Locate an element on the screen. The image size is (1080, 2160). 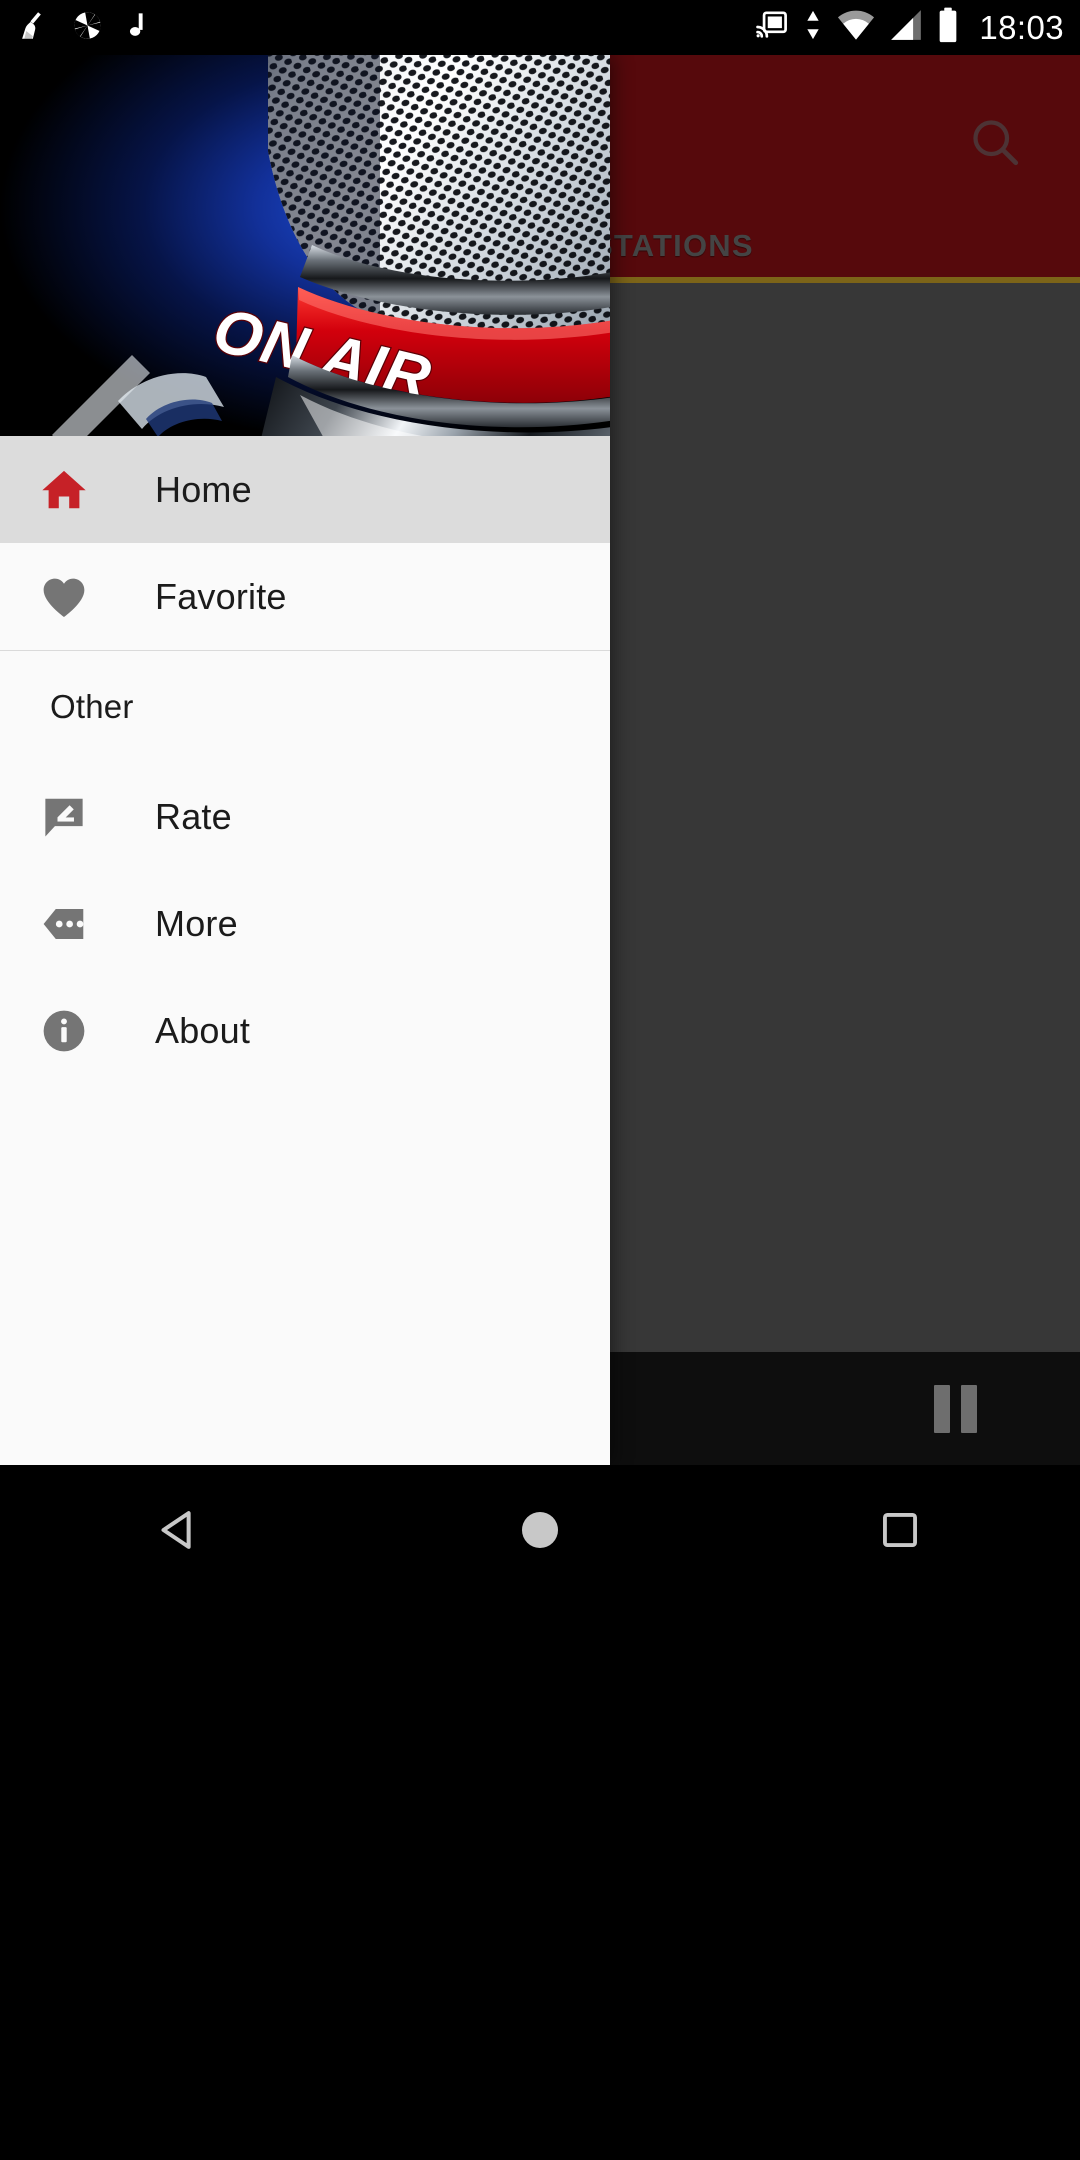
info-icon is located at coordinates (64, 1031).